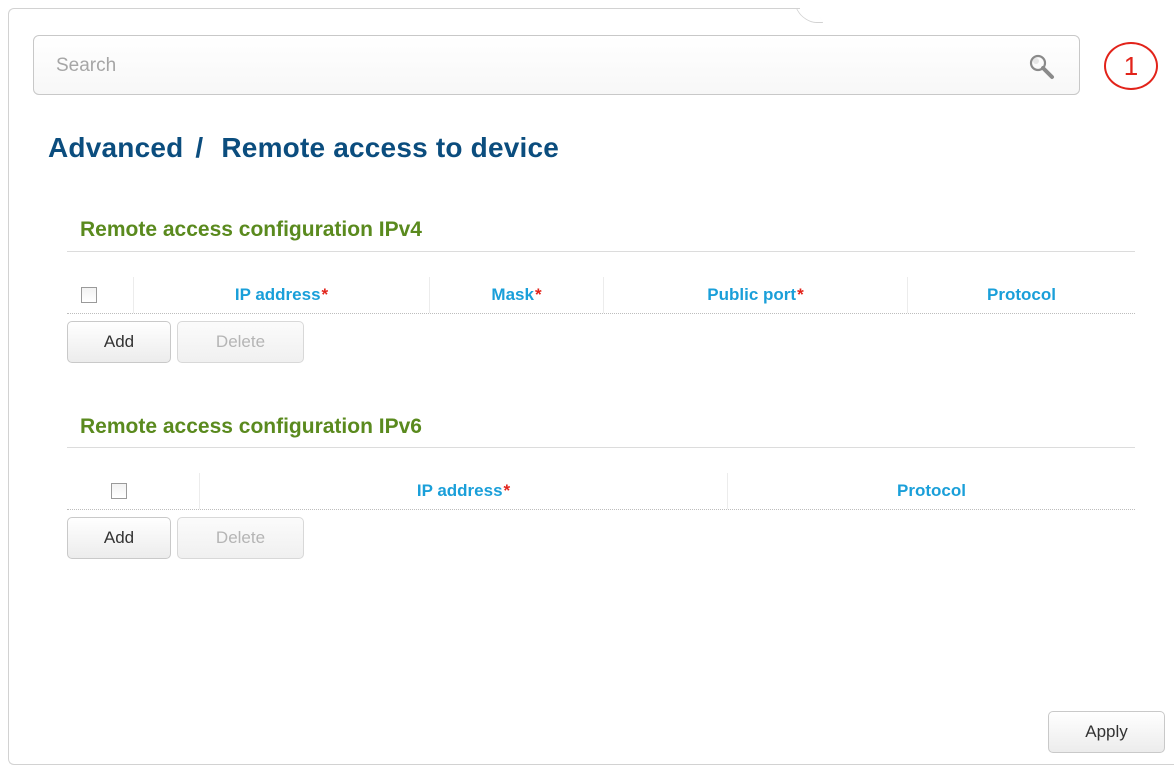  Describe the element at coordinates (119, 342) in the screenshot. I see `ipv4-add-button: Add` at that location.